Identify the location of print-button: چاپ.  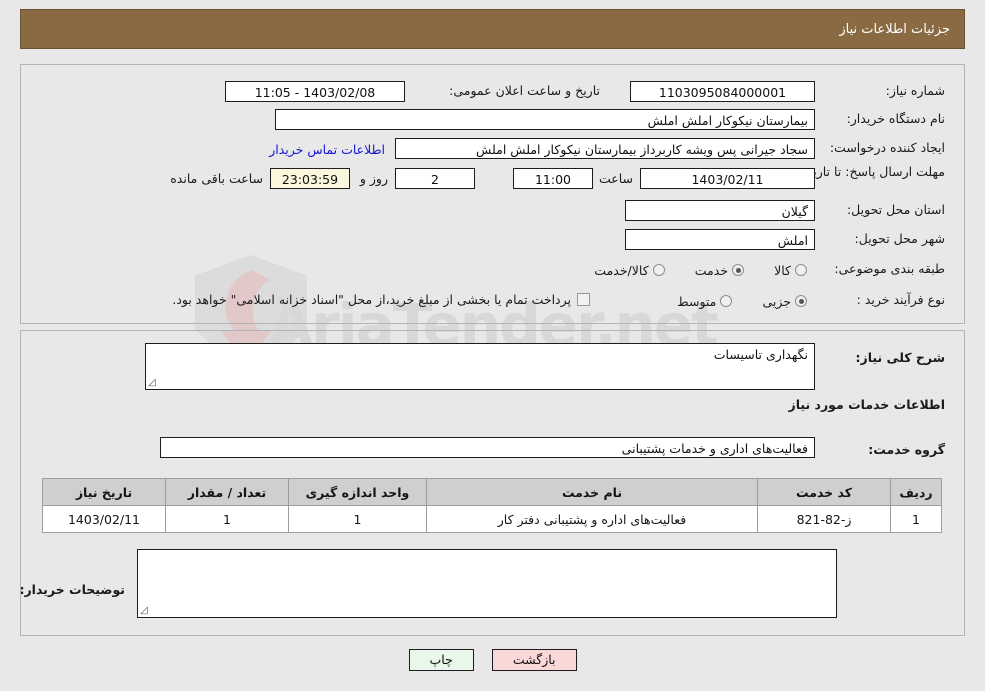
(441, 660).